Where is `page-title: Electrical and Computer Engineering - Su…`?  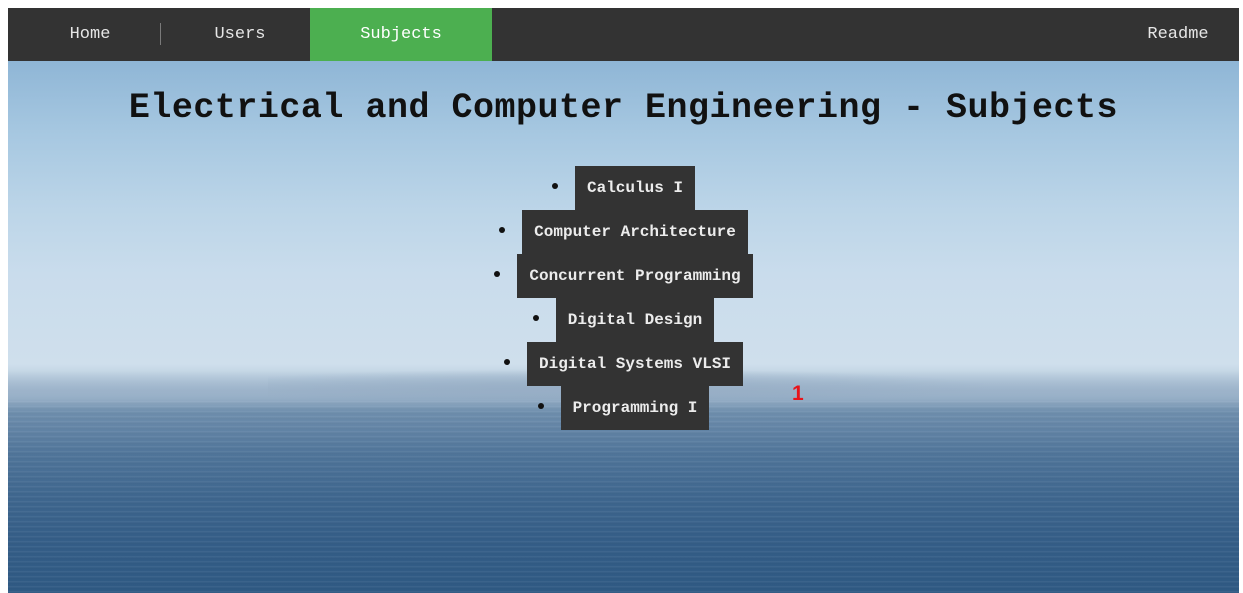
page-title: Electrical and Computer Engineering - Su… is located at coordinates (623, 108).